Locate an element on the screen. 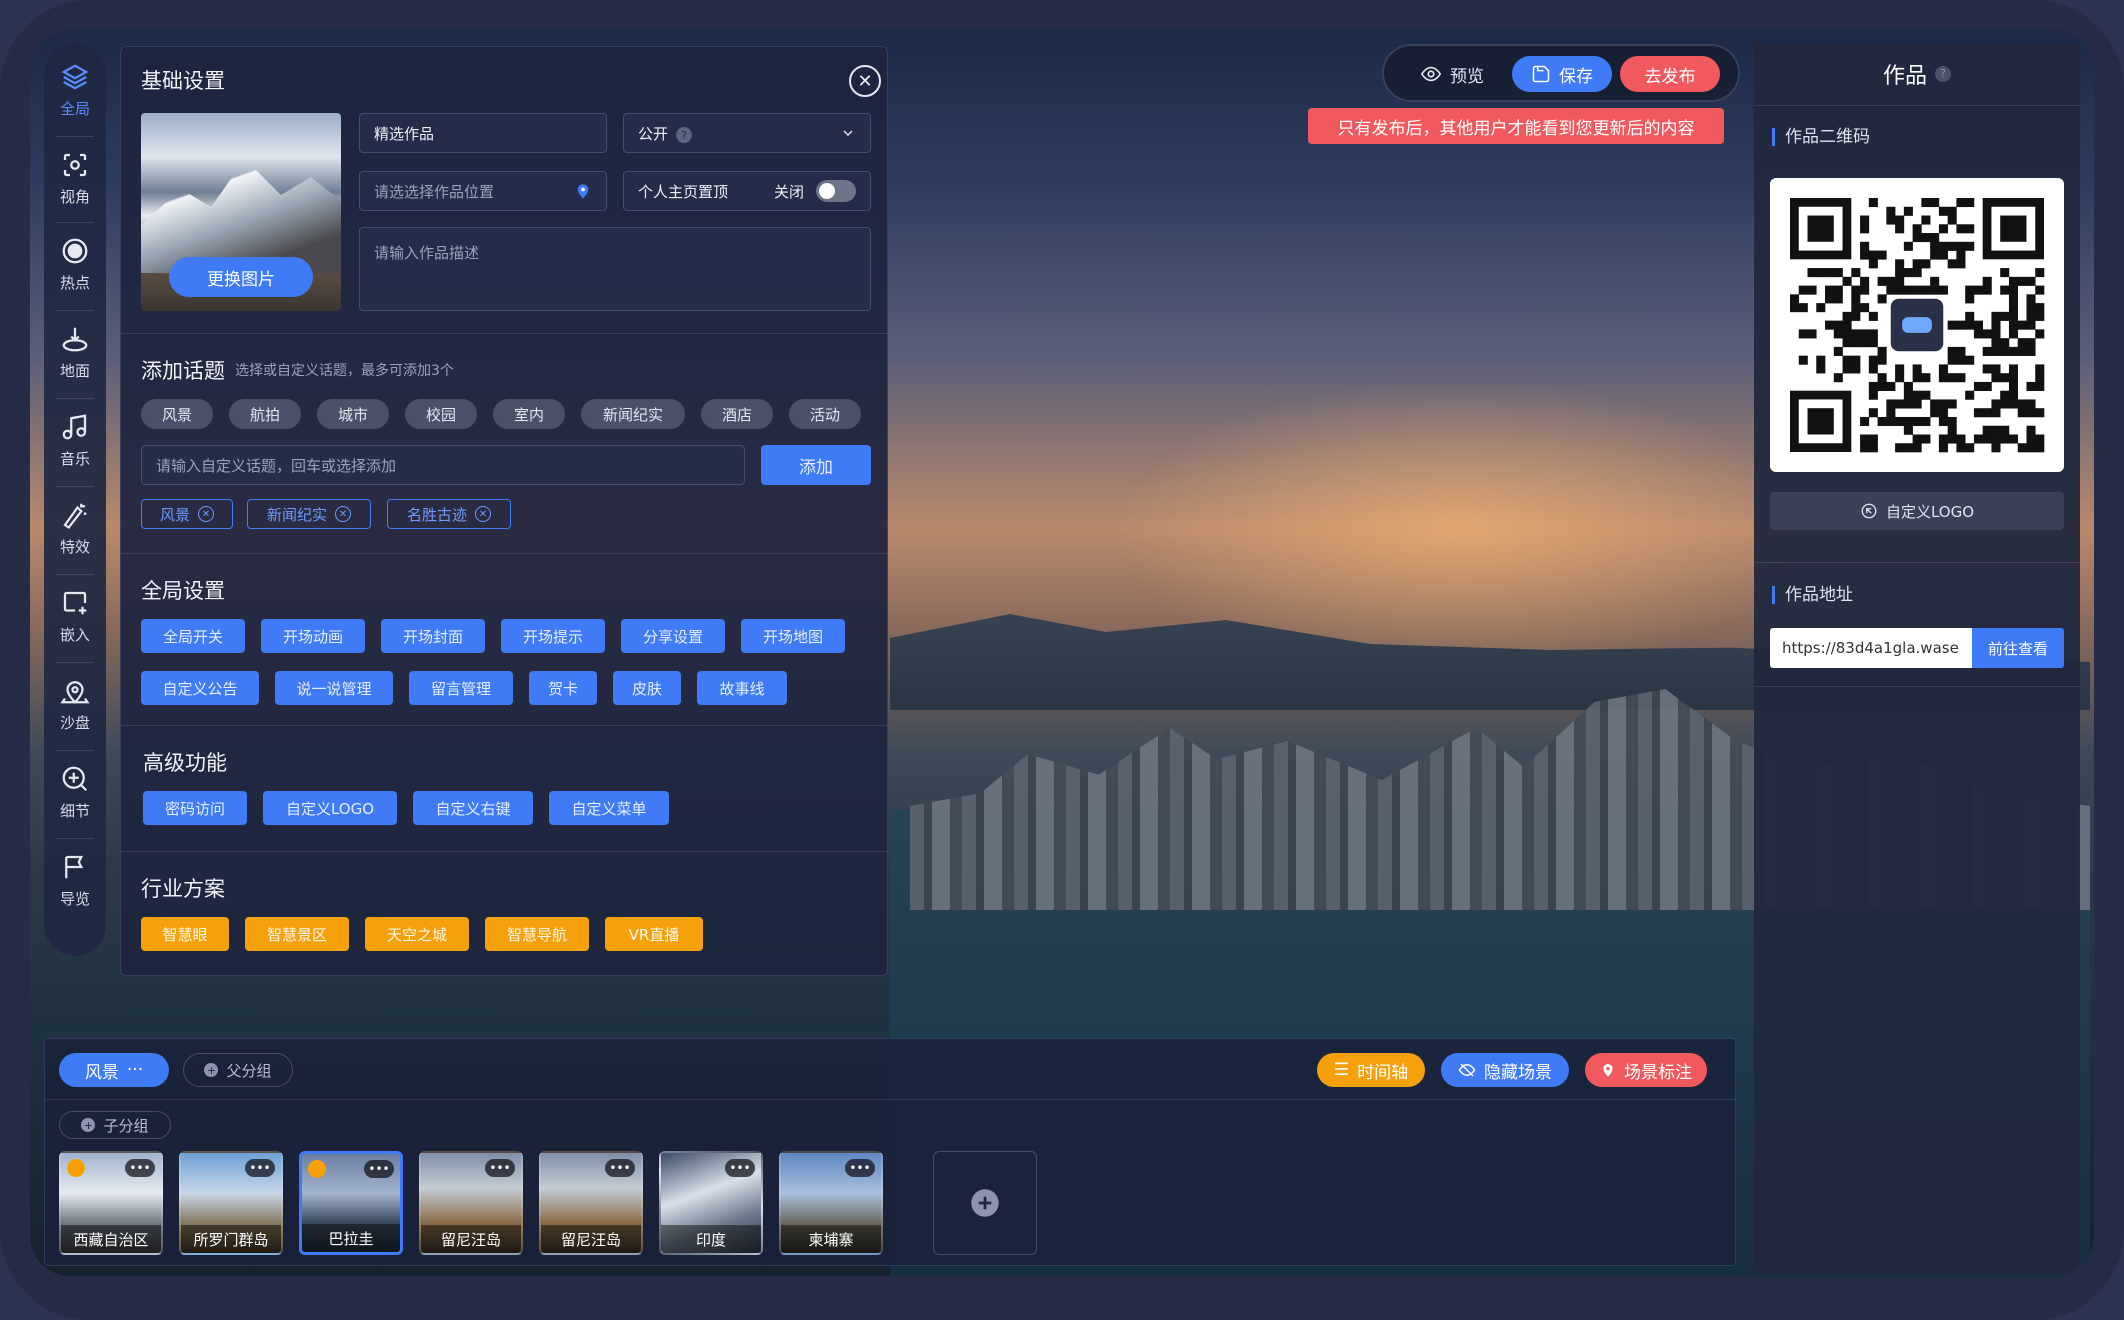 Image resolution: width=2124 pixels, height=1320 pixels. right-divider is located at coordinates (1917, 562).